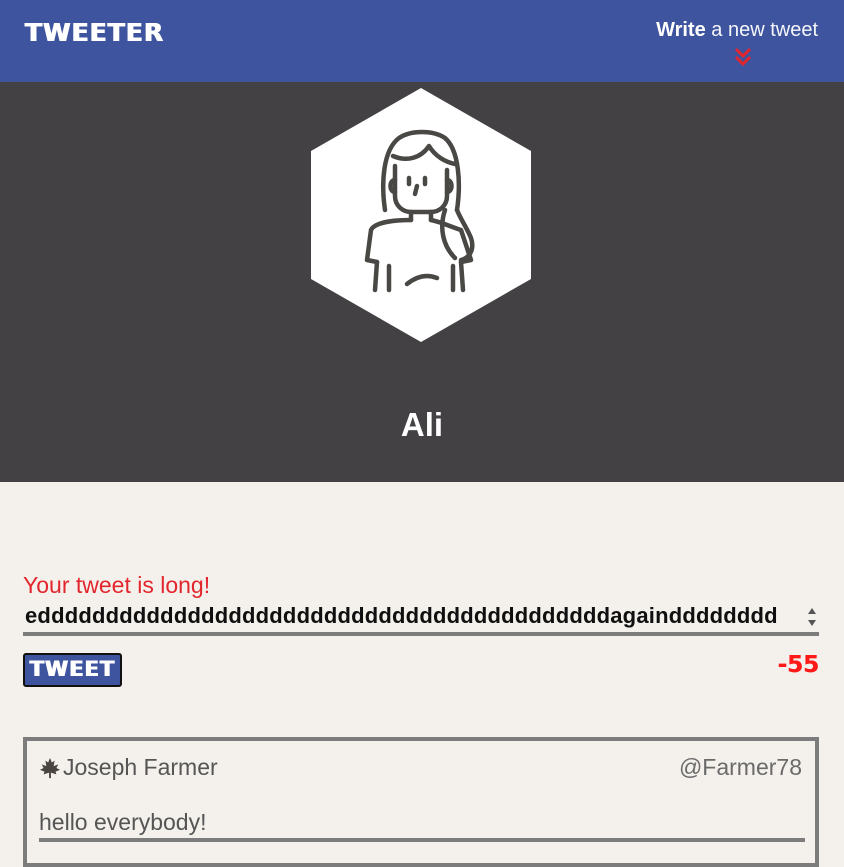 This screenshot has width=844, height=867. What do you see at coordinates (50, 767) in the screenshot?
I see `maple-leaf-icon` at bounding box center [50, 767].